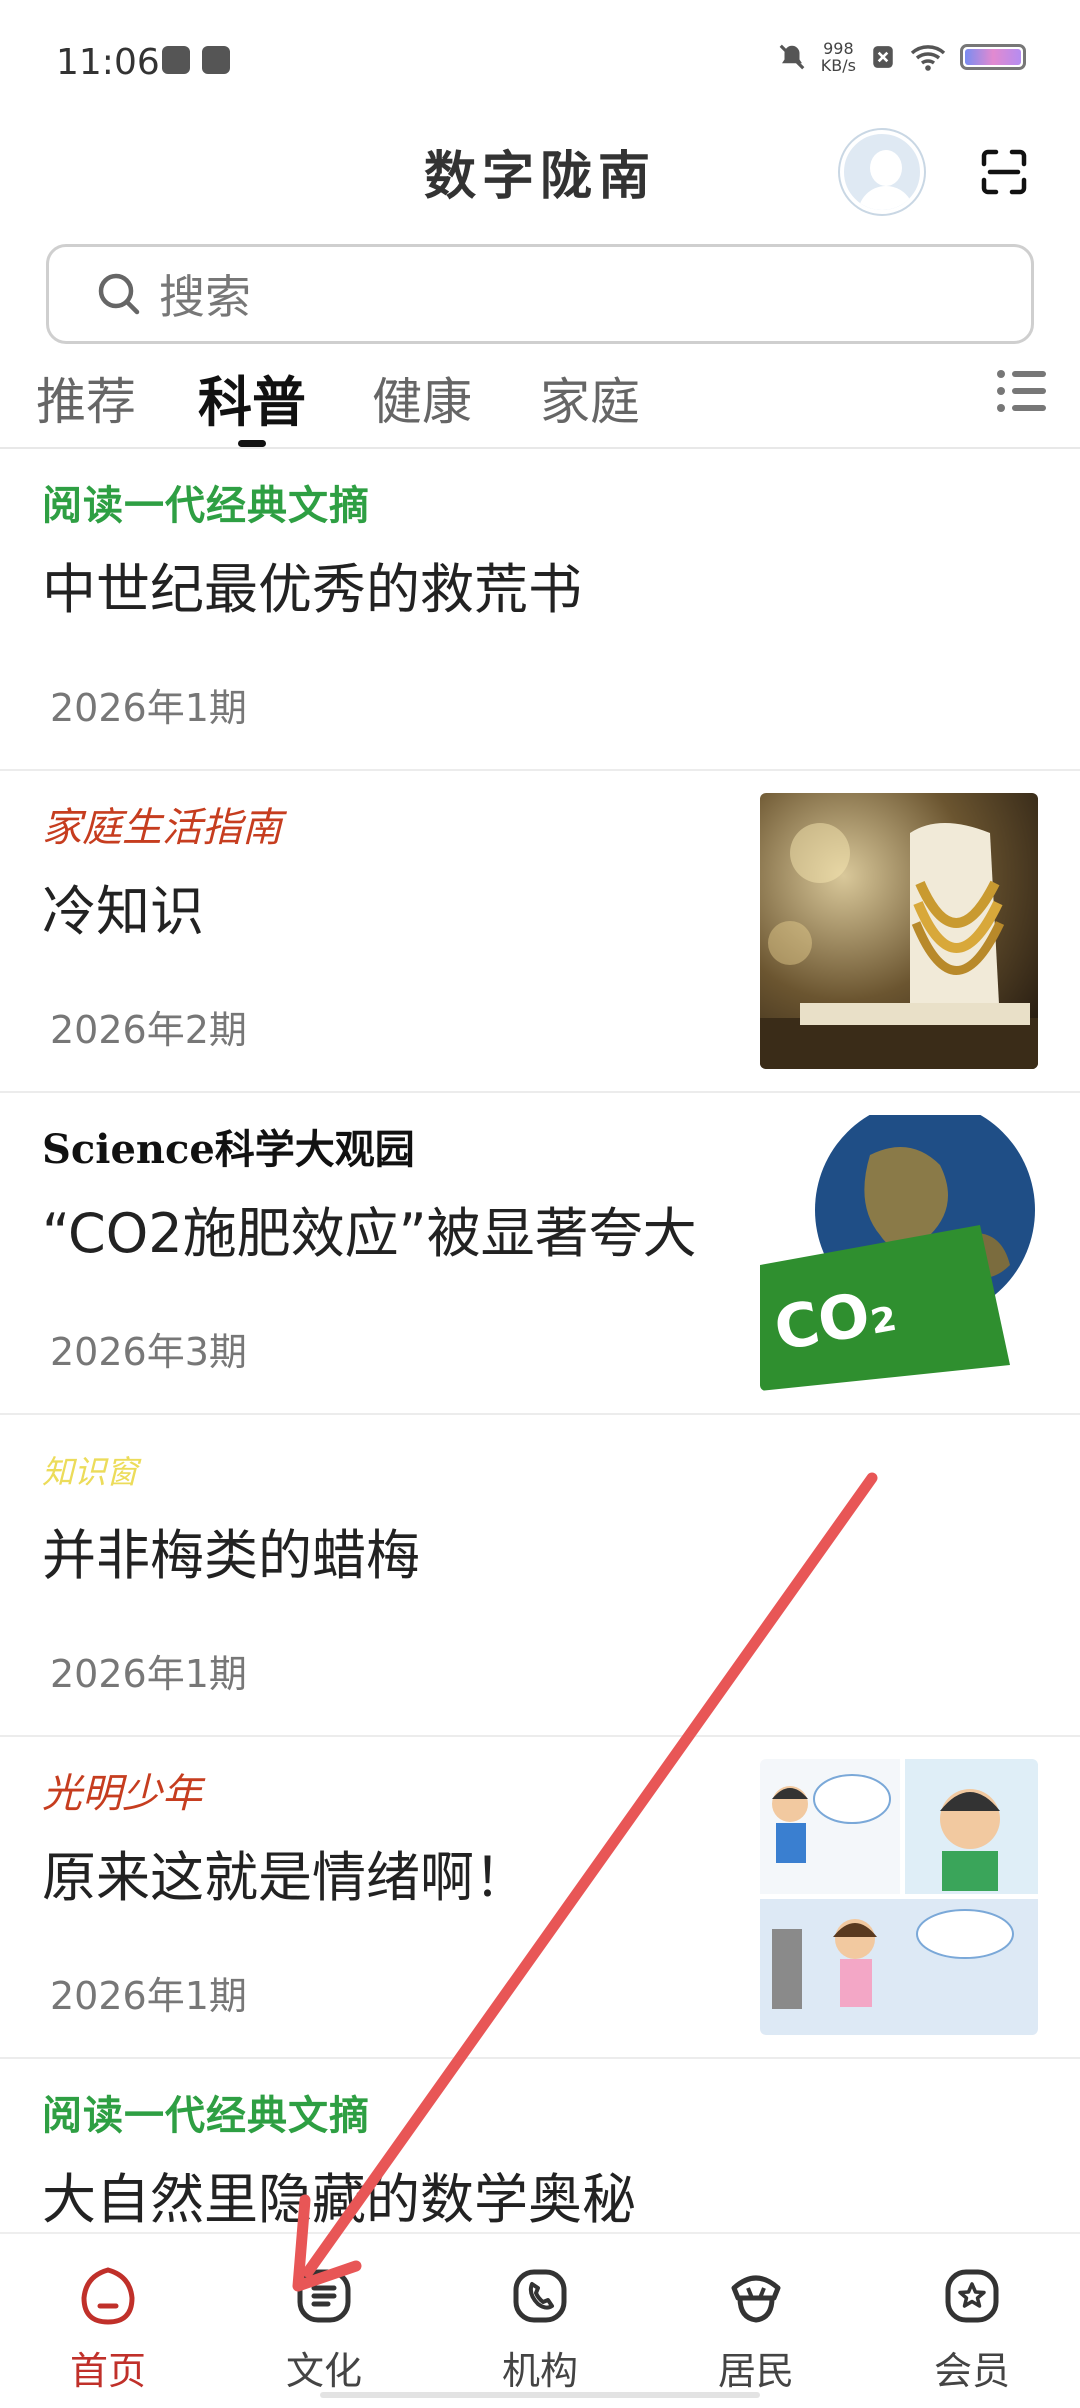 The width and height of the screenshot is (1080, 2408). What do you see at coordinates (590, 398) in the screenshot?
I see `tab-family: 家庭` at bounding box center [590, 398].